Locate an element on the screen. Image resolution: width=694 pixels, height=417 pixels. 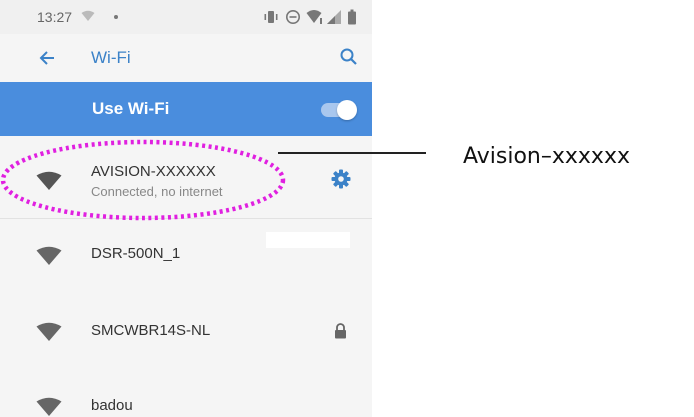
use-wifi-label: Use Wi-Fi is located at coordinates (131, 108).